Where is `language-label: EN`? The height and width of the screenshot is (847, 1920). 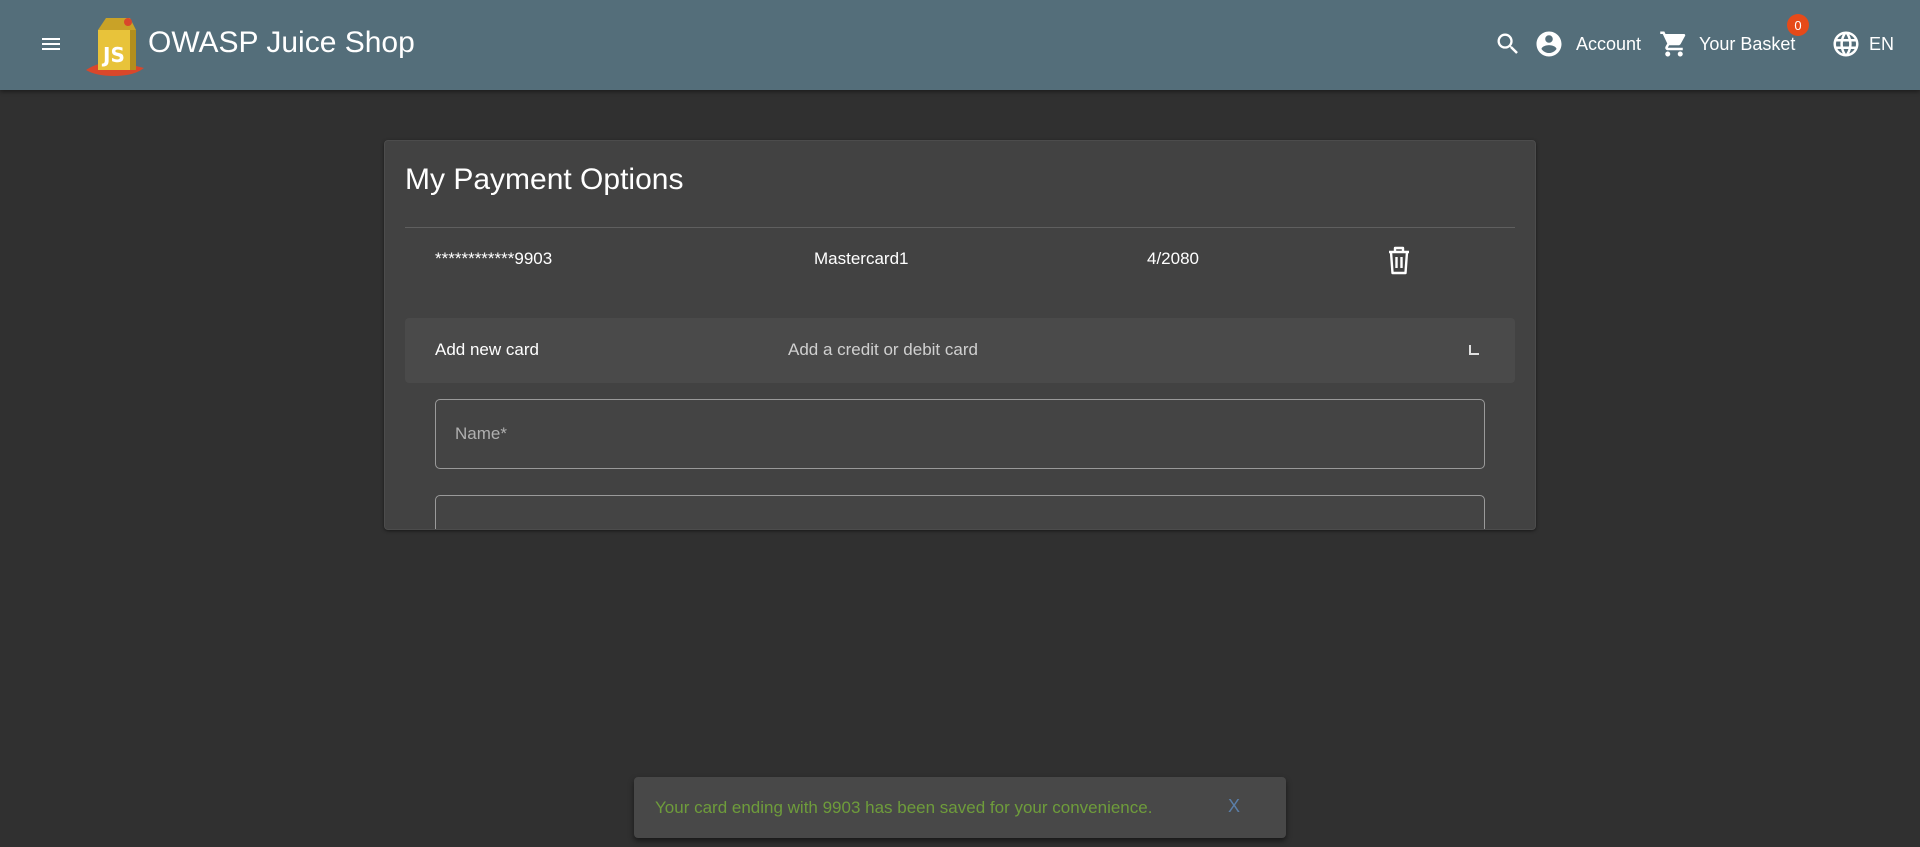
language-label: EN is located at coordinates (1882, 43).